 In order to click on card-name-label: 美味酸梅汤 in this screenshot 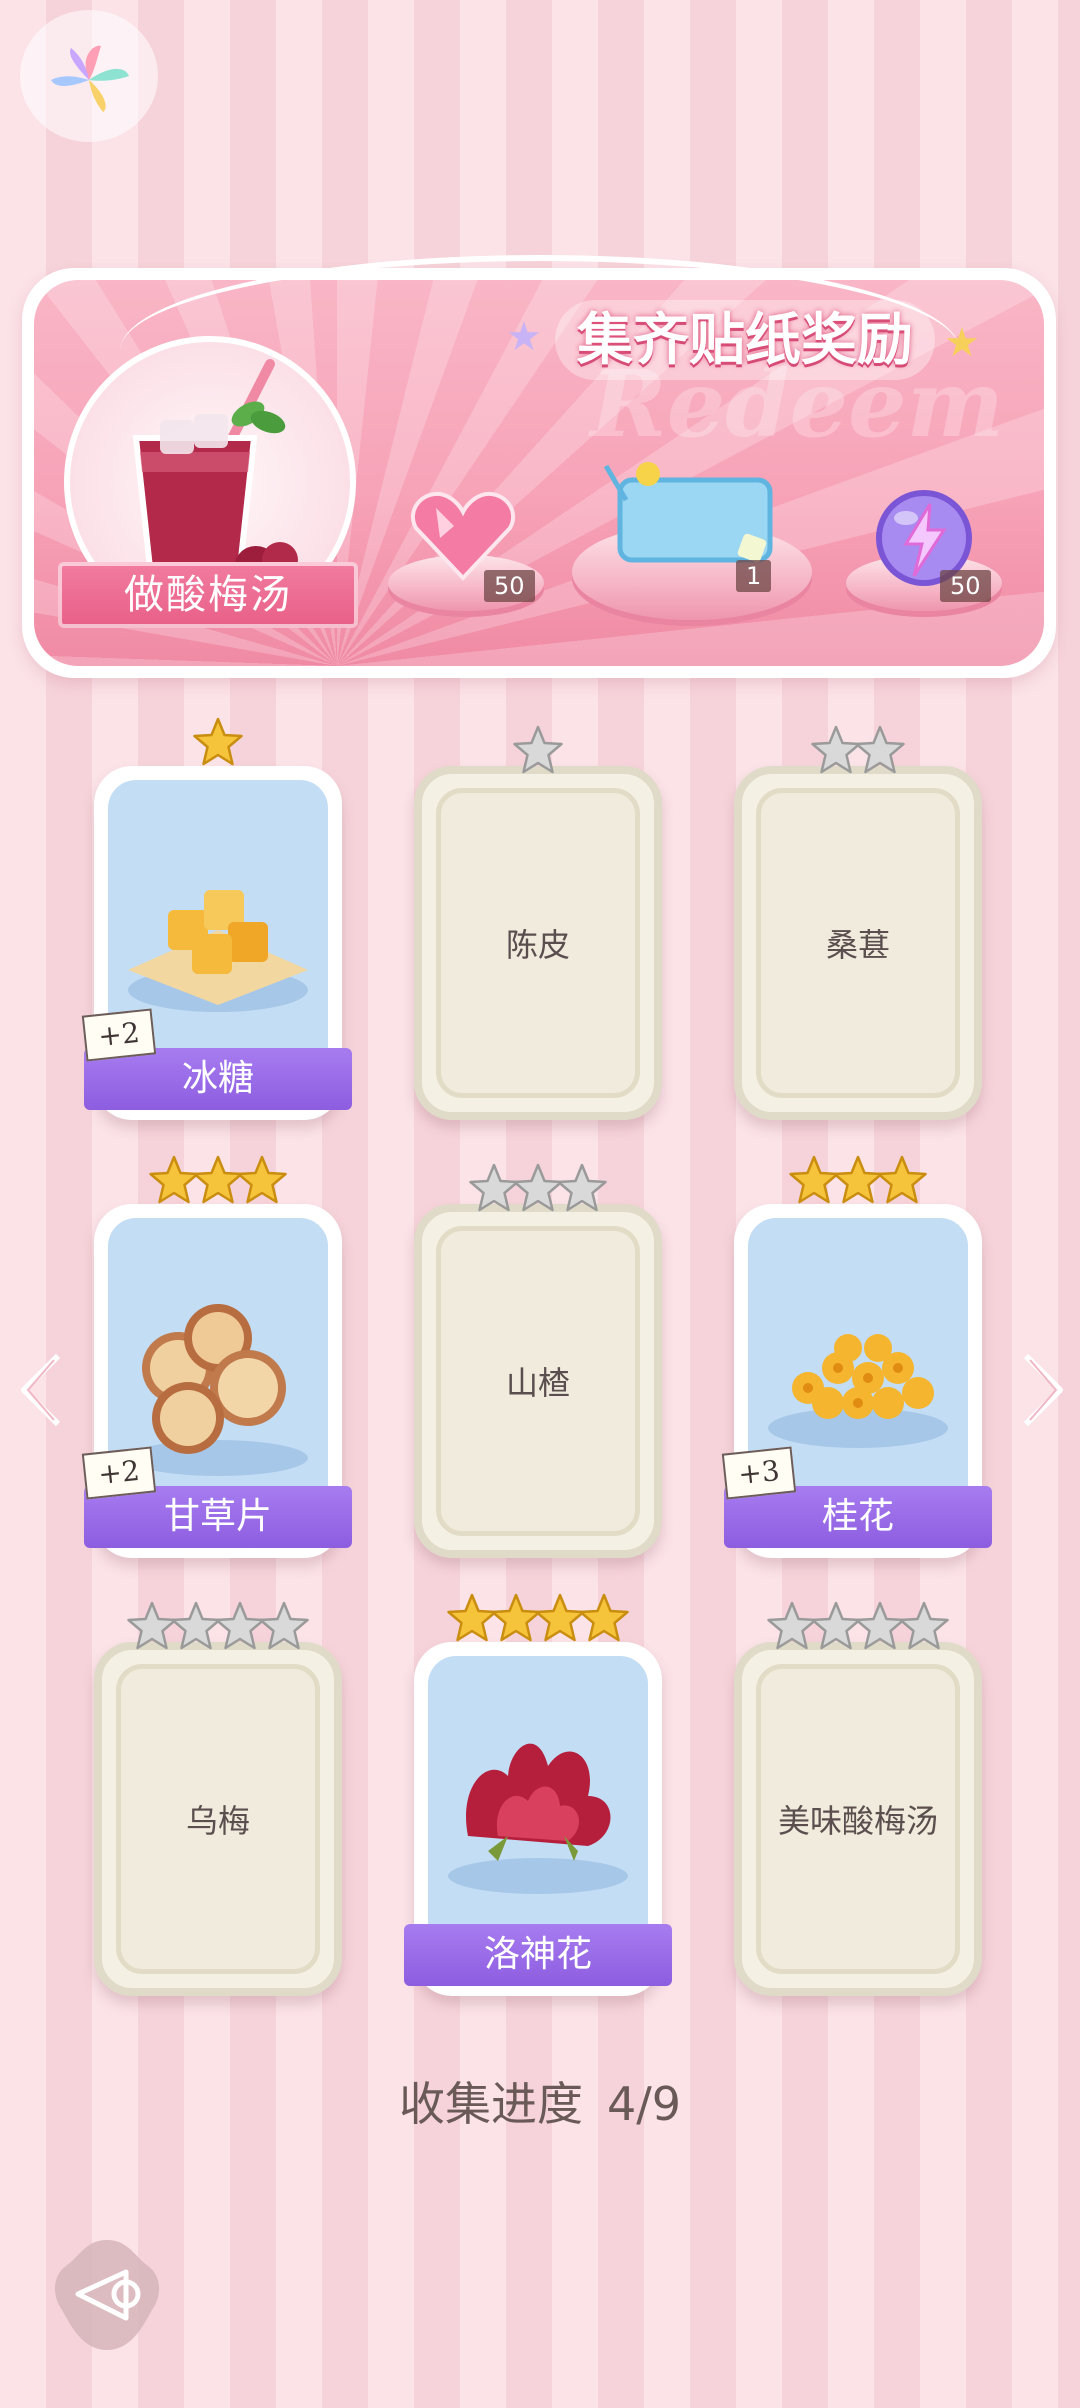, I will do `click(857, 1821)`.